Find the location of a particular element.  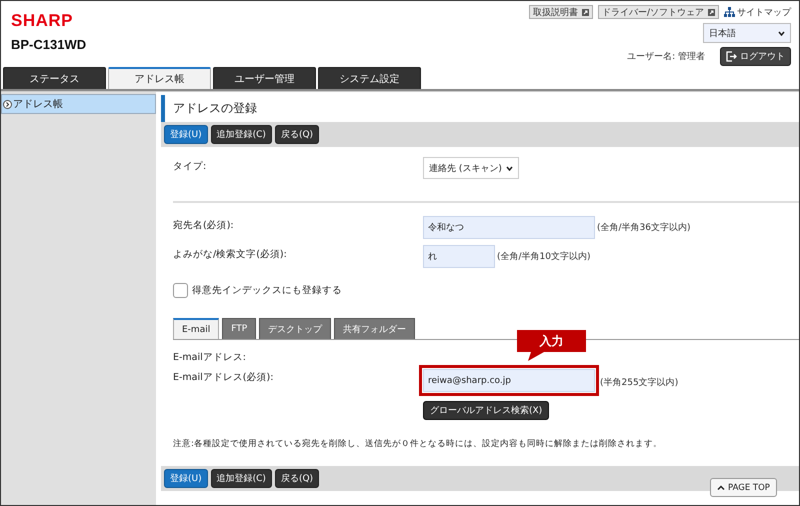

text-field: 令和なつ is located at coordinates (509, 227).